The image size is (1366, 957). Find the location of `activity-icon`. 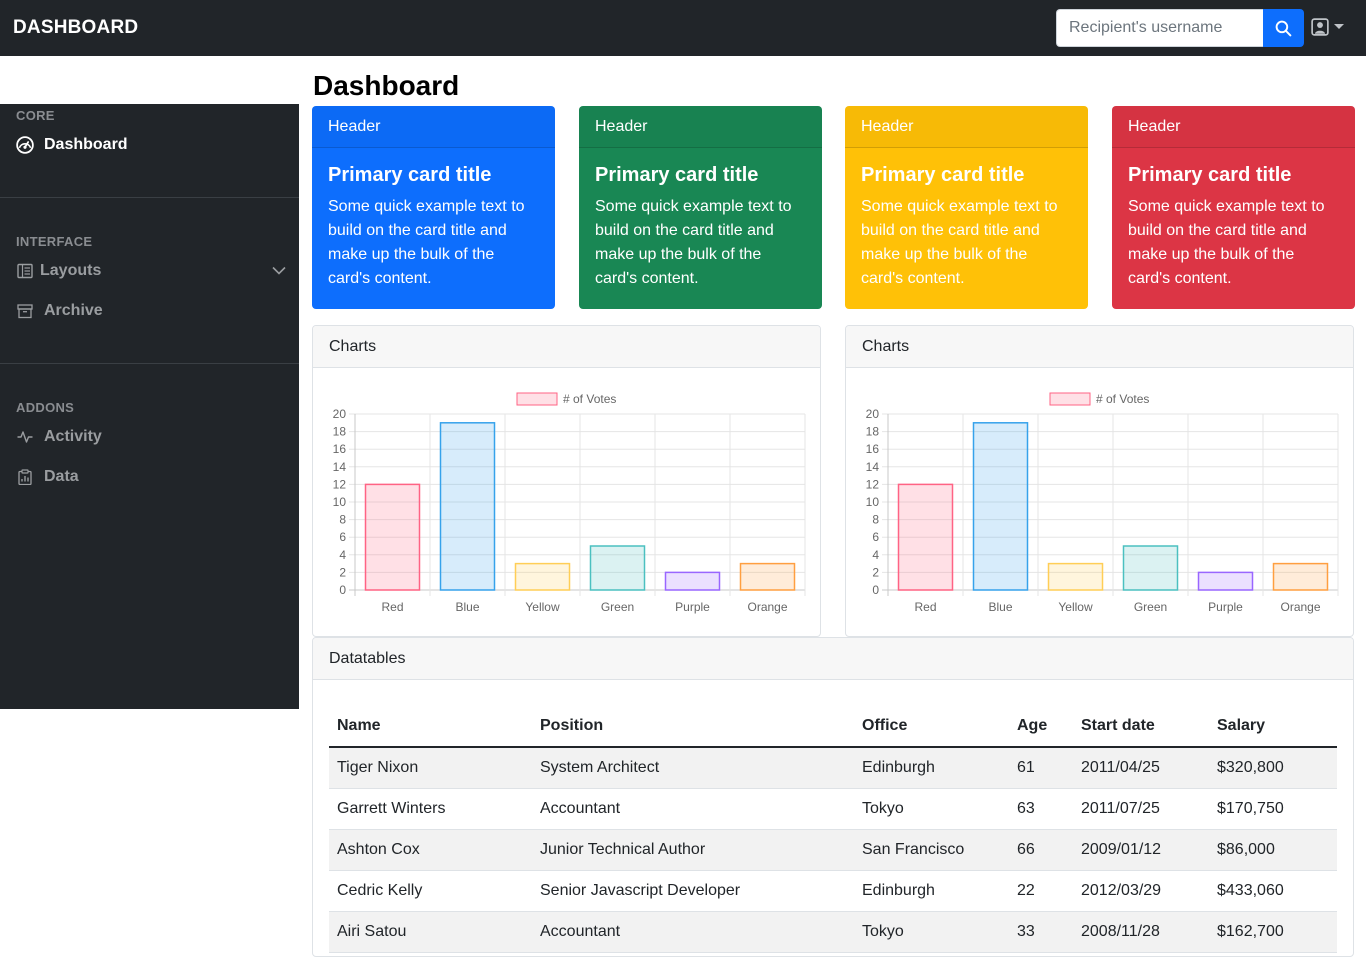

activity-icon is located at coordinates (25, 437).